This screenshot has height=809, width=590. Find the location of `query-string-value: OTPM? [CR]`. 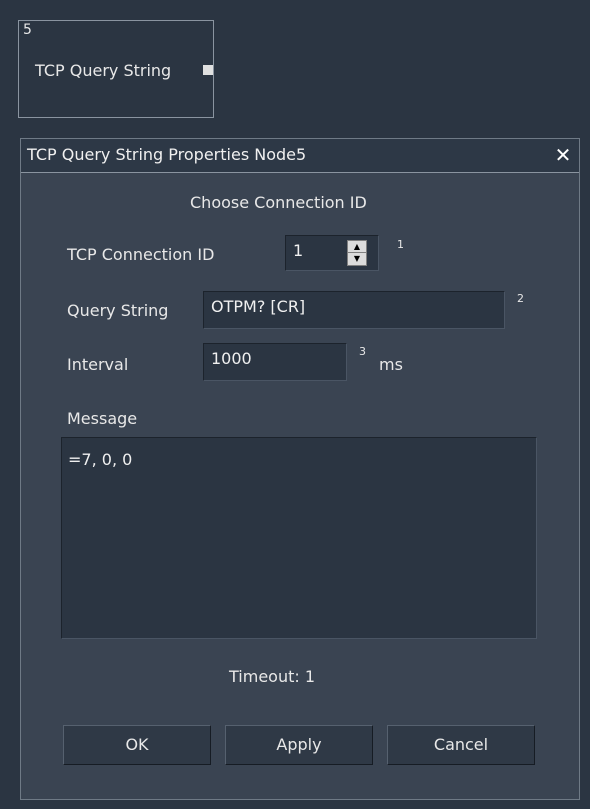

query-string-value: OTPM? [CR] is located at coordinates (258, 306).